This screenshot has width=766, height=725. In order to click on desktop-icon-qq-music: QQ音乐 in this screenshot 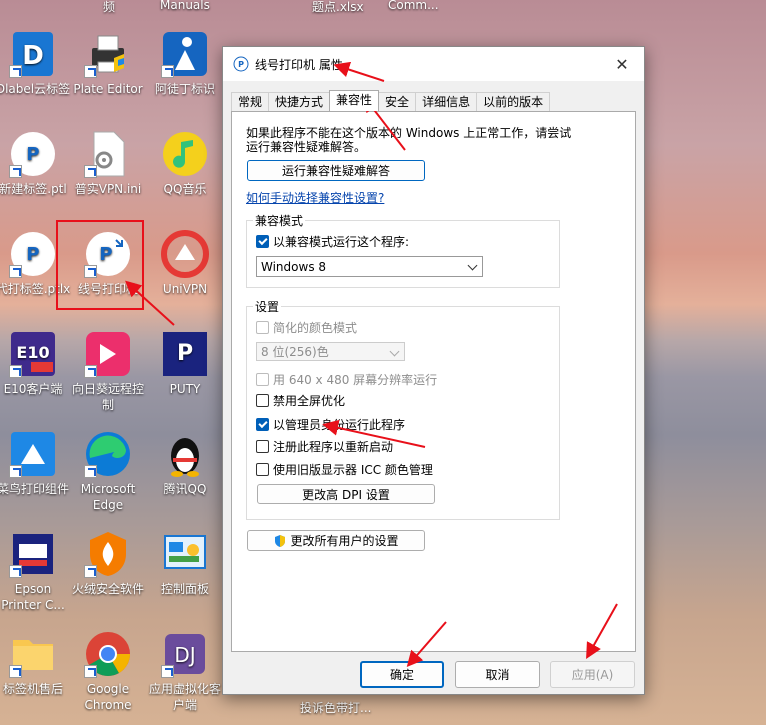, I will do `click(185, 163)`.